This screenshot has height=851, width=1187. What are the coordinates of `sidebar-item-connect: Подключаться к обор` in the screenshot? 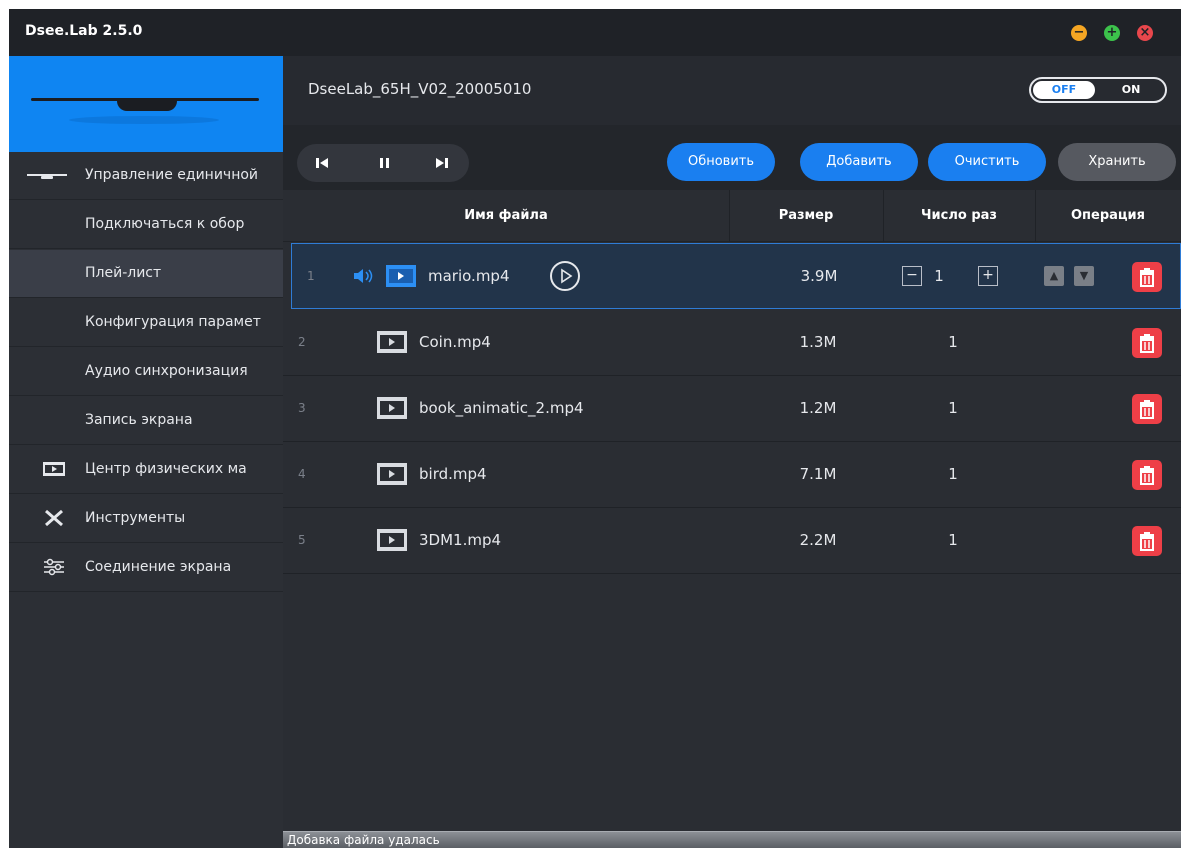 It's located at (146, 225).